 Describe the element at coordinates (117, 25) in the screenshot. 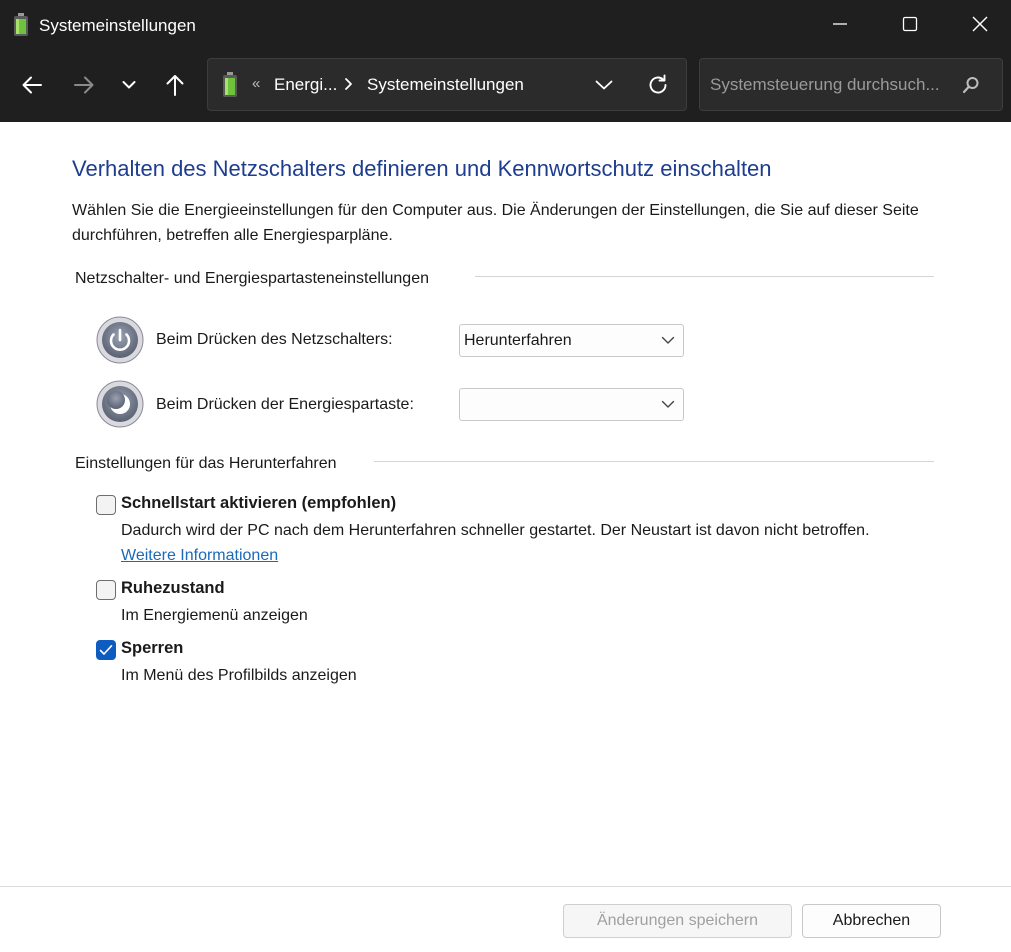

I see `window-title: Systemeinstellungen` at that location.